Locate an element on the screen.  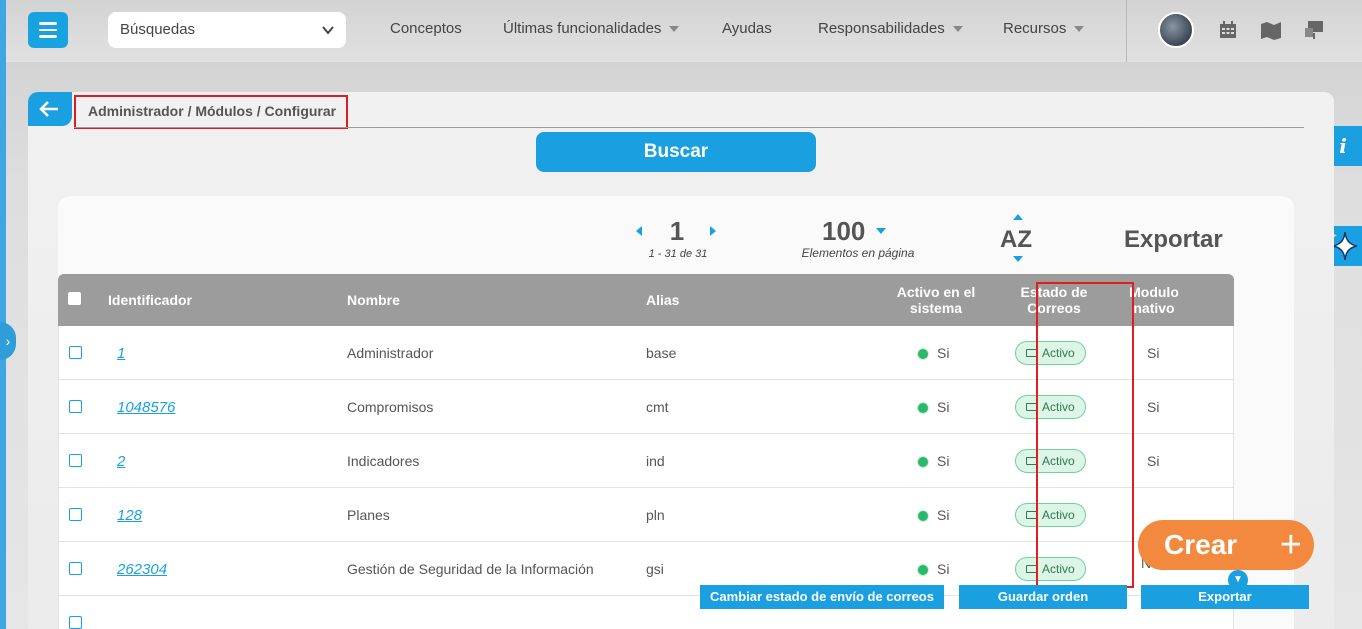
prev-page-icon is located at coordinates (639, 231).